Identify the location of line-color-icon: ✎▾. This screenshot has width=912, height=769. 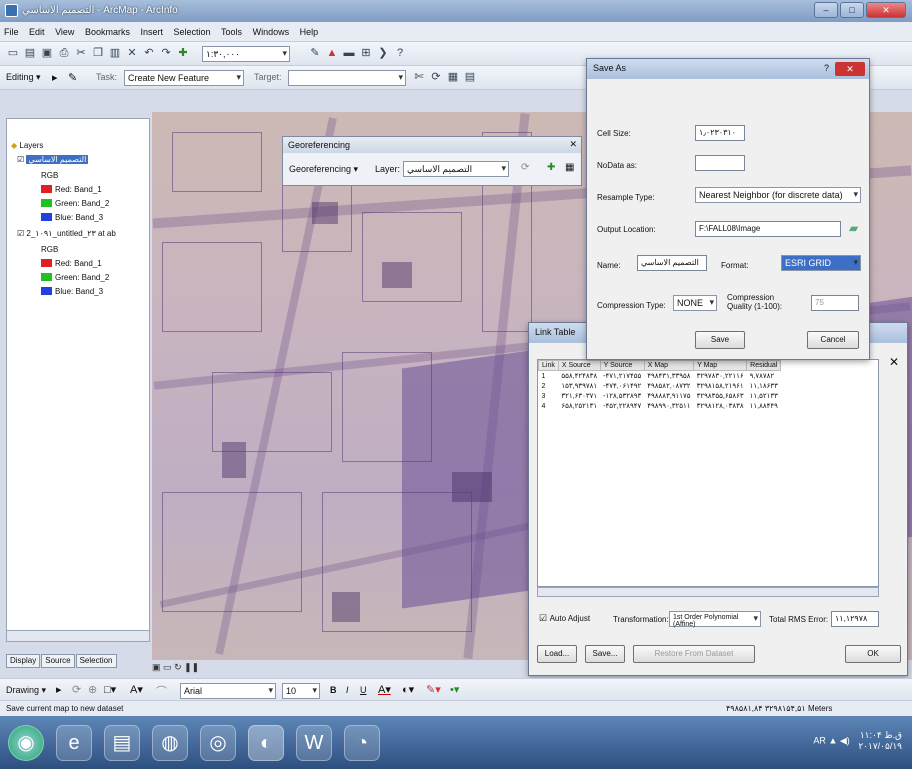
(433, 689).